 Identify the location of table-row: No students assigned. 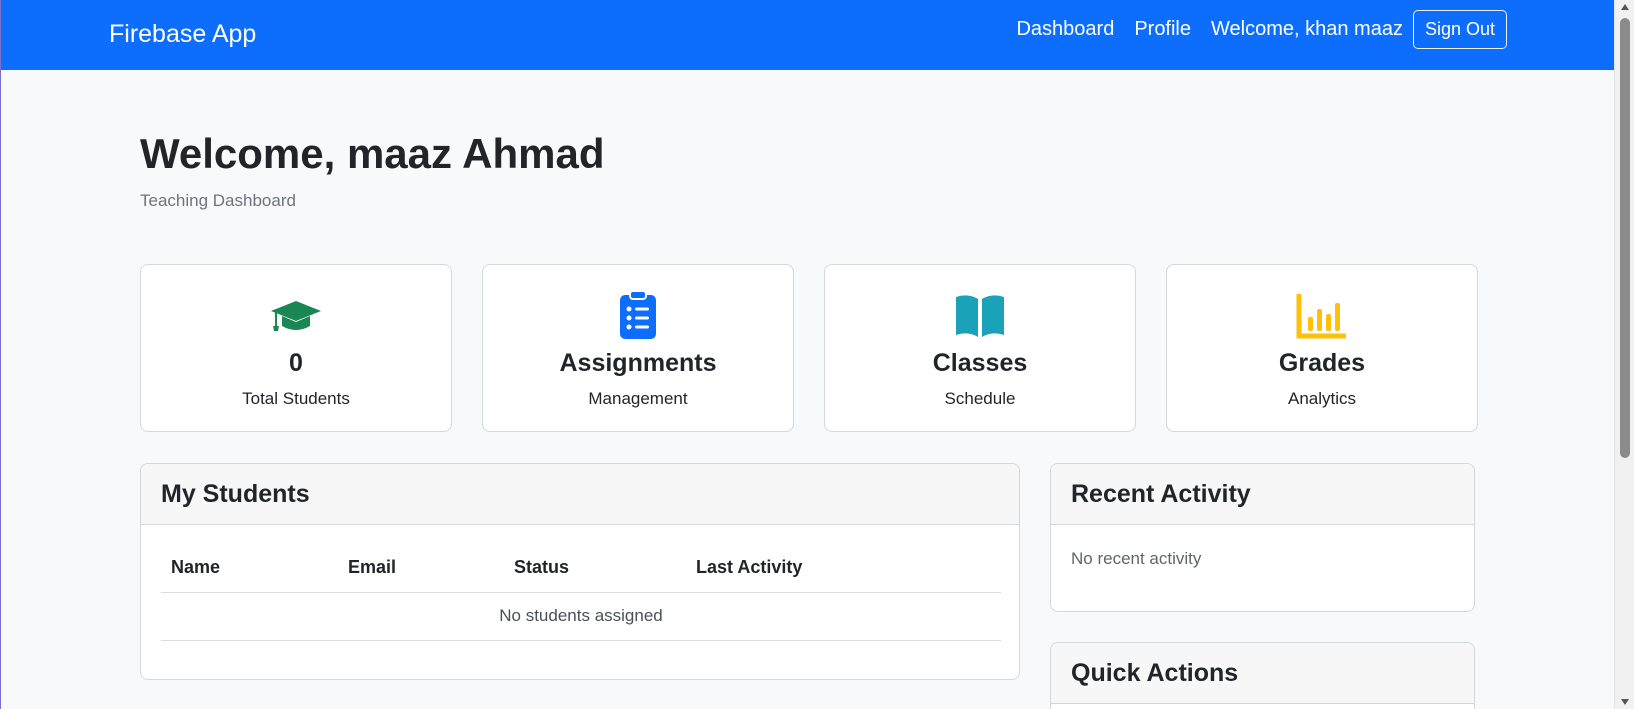
(581, 616).